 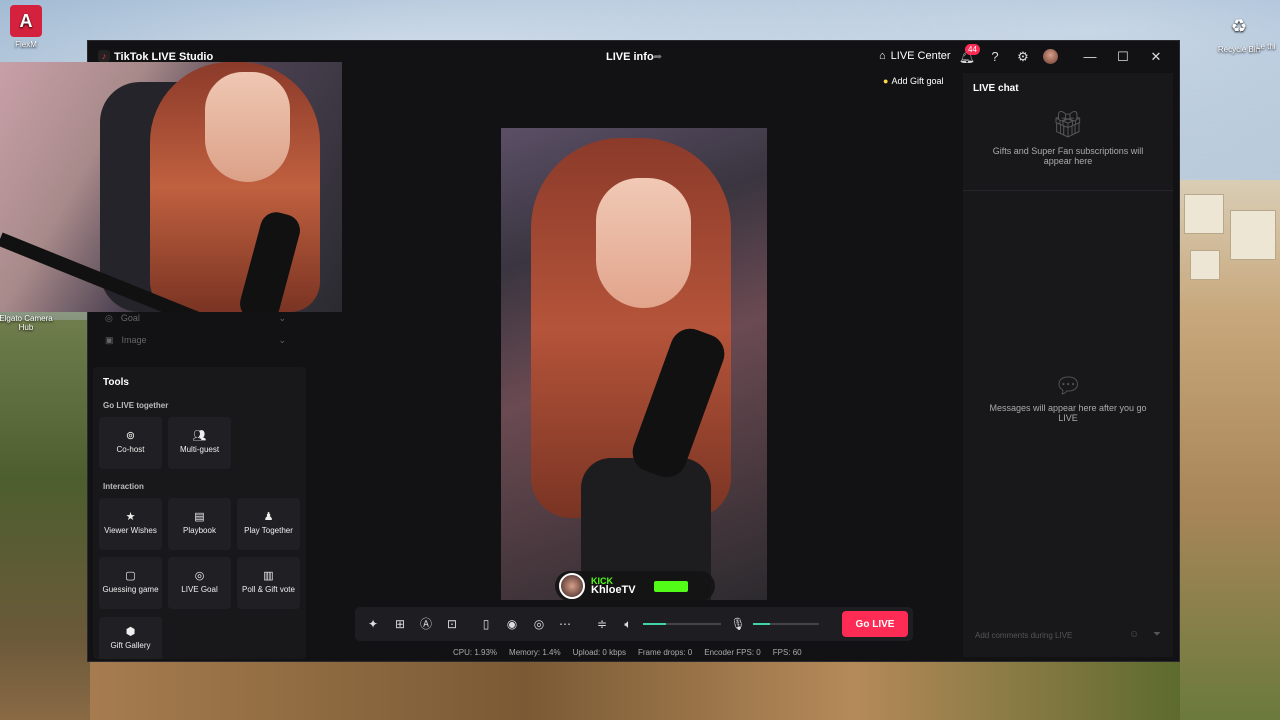 What do you see at coordinates (452, 624) in the screenshot?
I see `layout-icon: ⊡` at bounding box center [452, 624].